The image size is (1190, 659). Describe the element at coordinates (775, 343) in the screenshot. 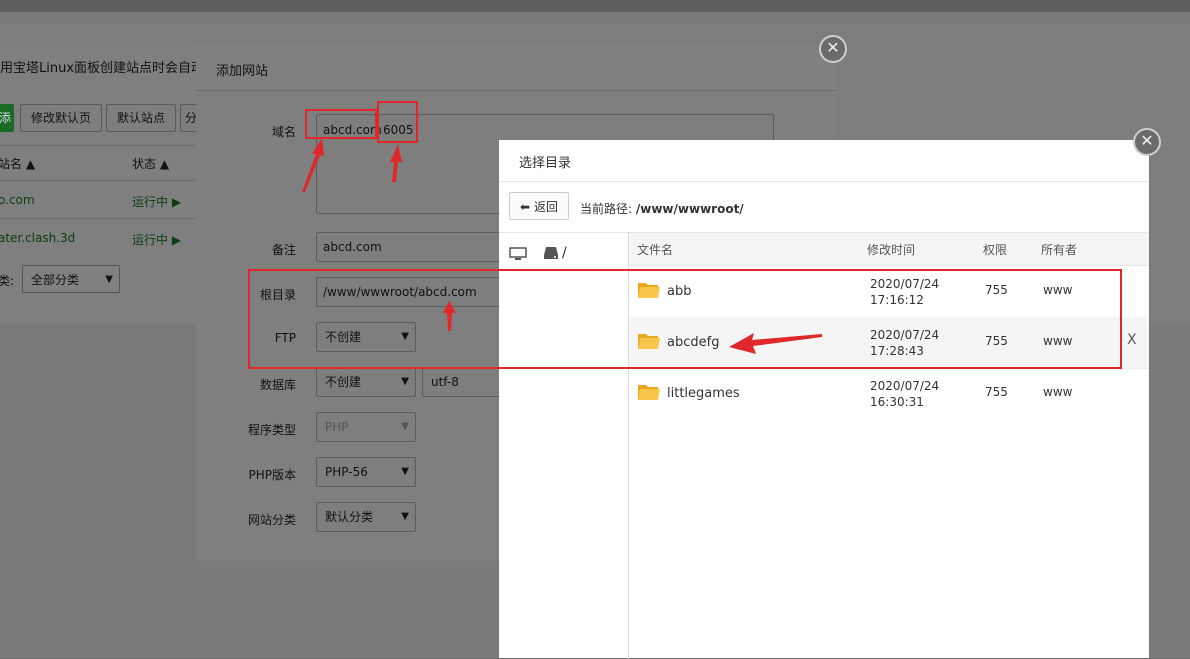

I see `arrow-folder` at that location.